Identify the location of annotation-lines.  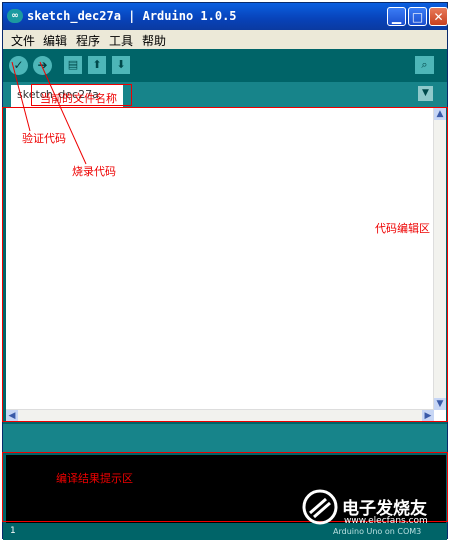
(49, 113).